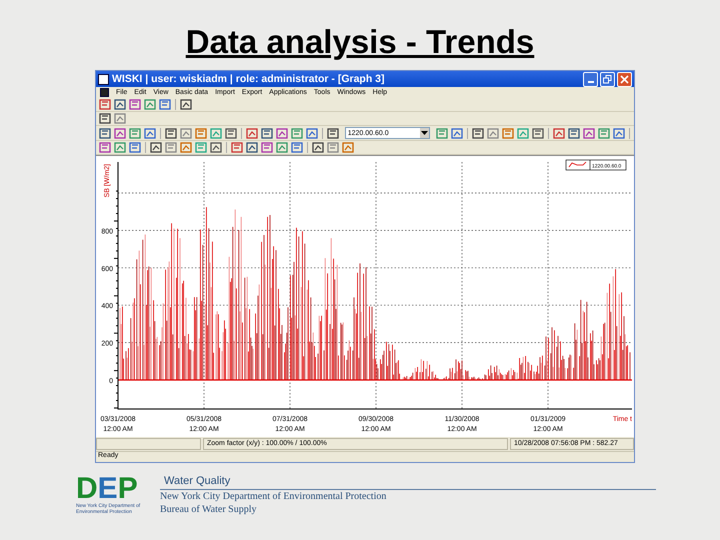  I want to click on close-button, so click(624, 79).